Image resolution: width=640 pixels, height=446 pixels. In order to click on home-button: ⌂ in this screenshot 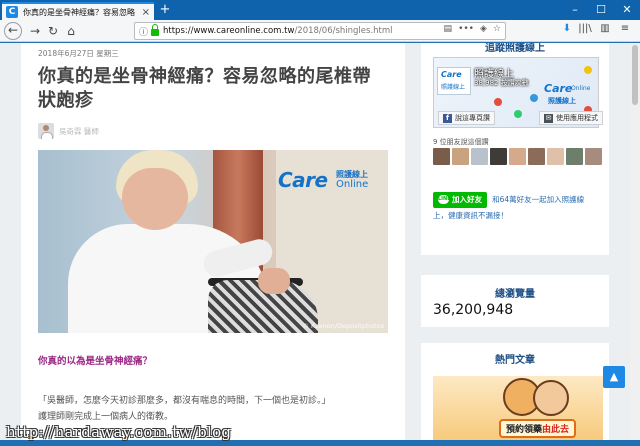, I will do `click(71, 31)`.